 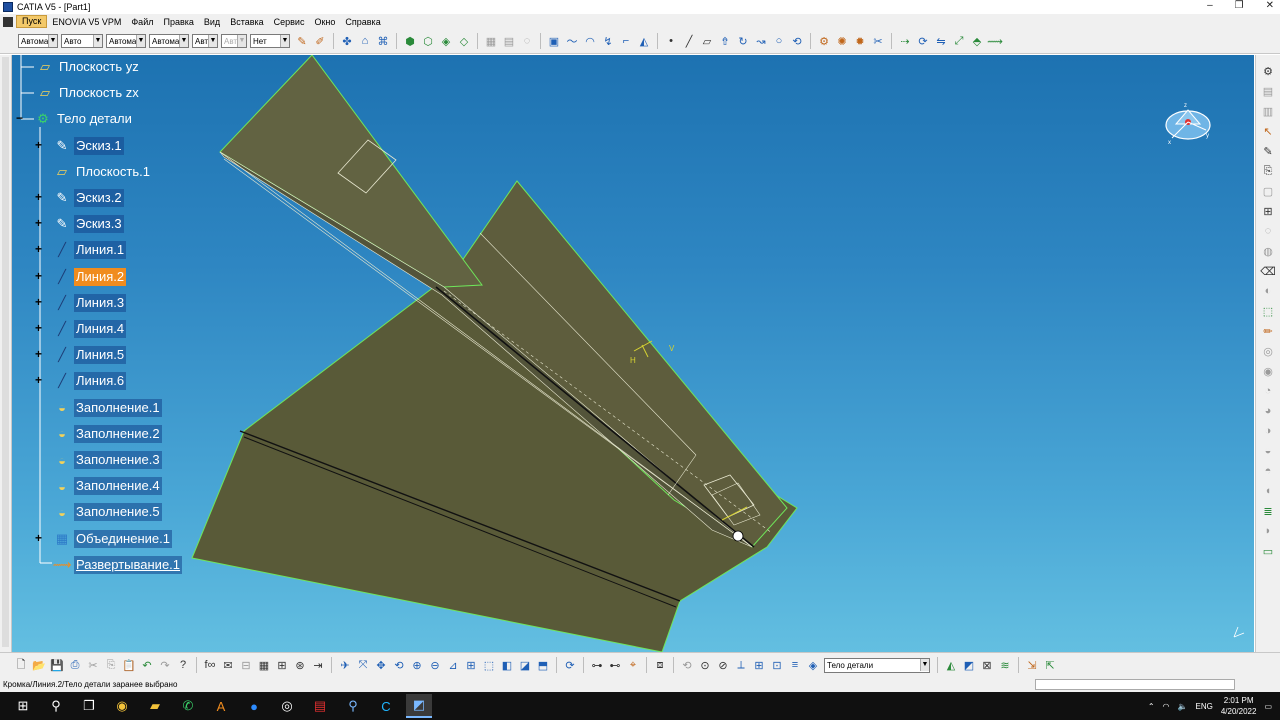 What do you see at coordinates (779, 41) in the screenshot?
I see `sphere-icon: ○` at bounding box center [779, 41].